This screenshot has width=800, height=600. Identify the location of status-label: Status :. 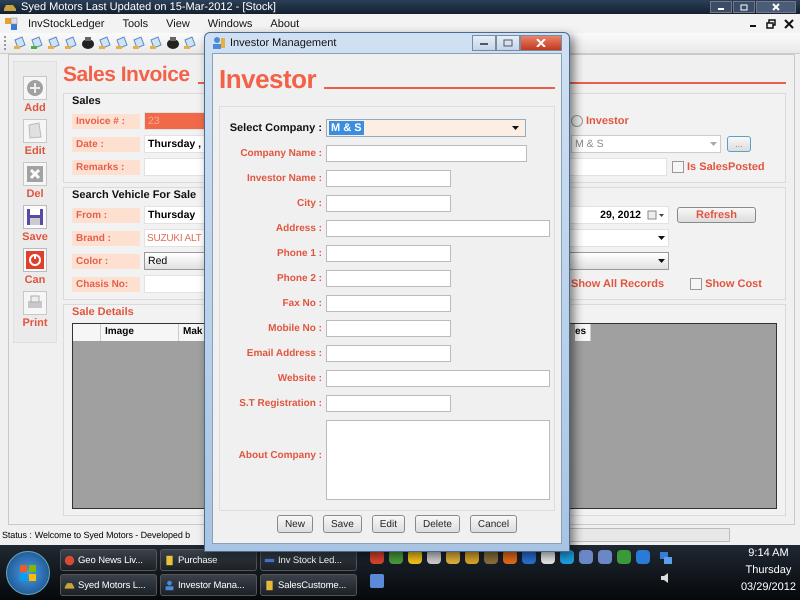
(17, 535).